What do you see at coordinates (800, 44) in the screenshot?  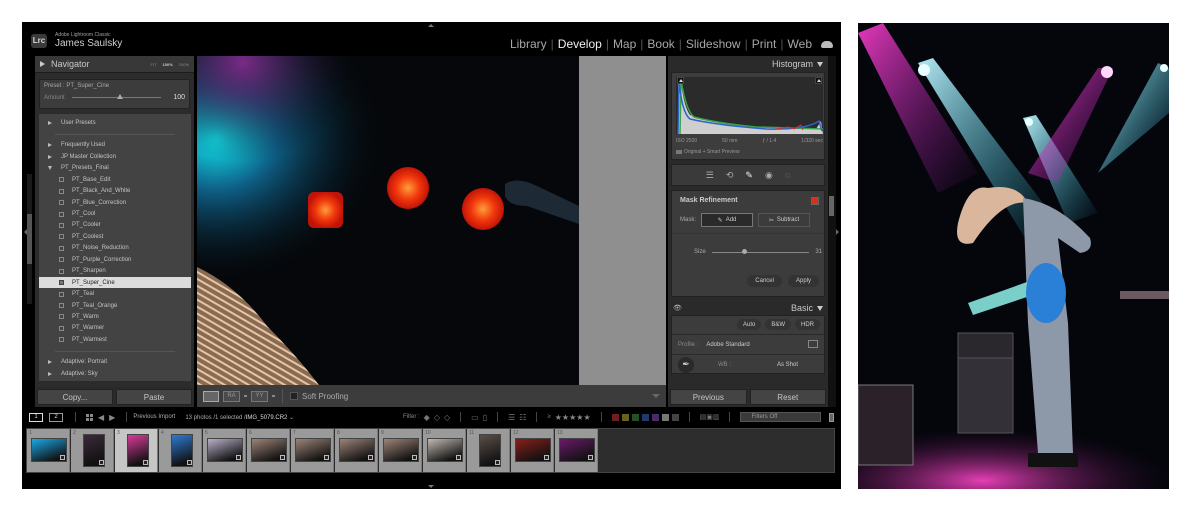 I see `module-web: Web` at bounding box center [800, 44].